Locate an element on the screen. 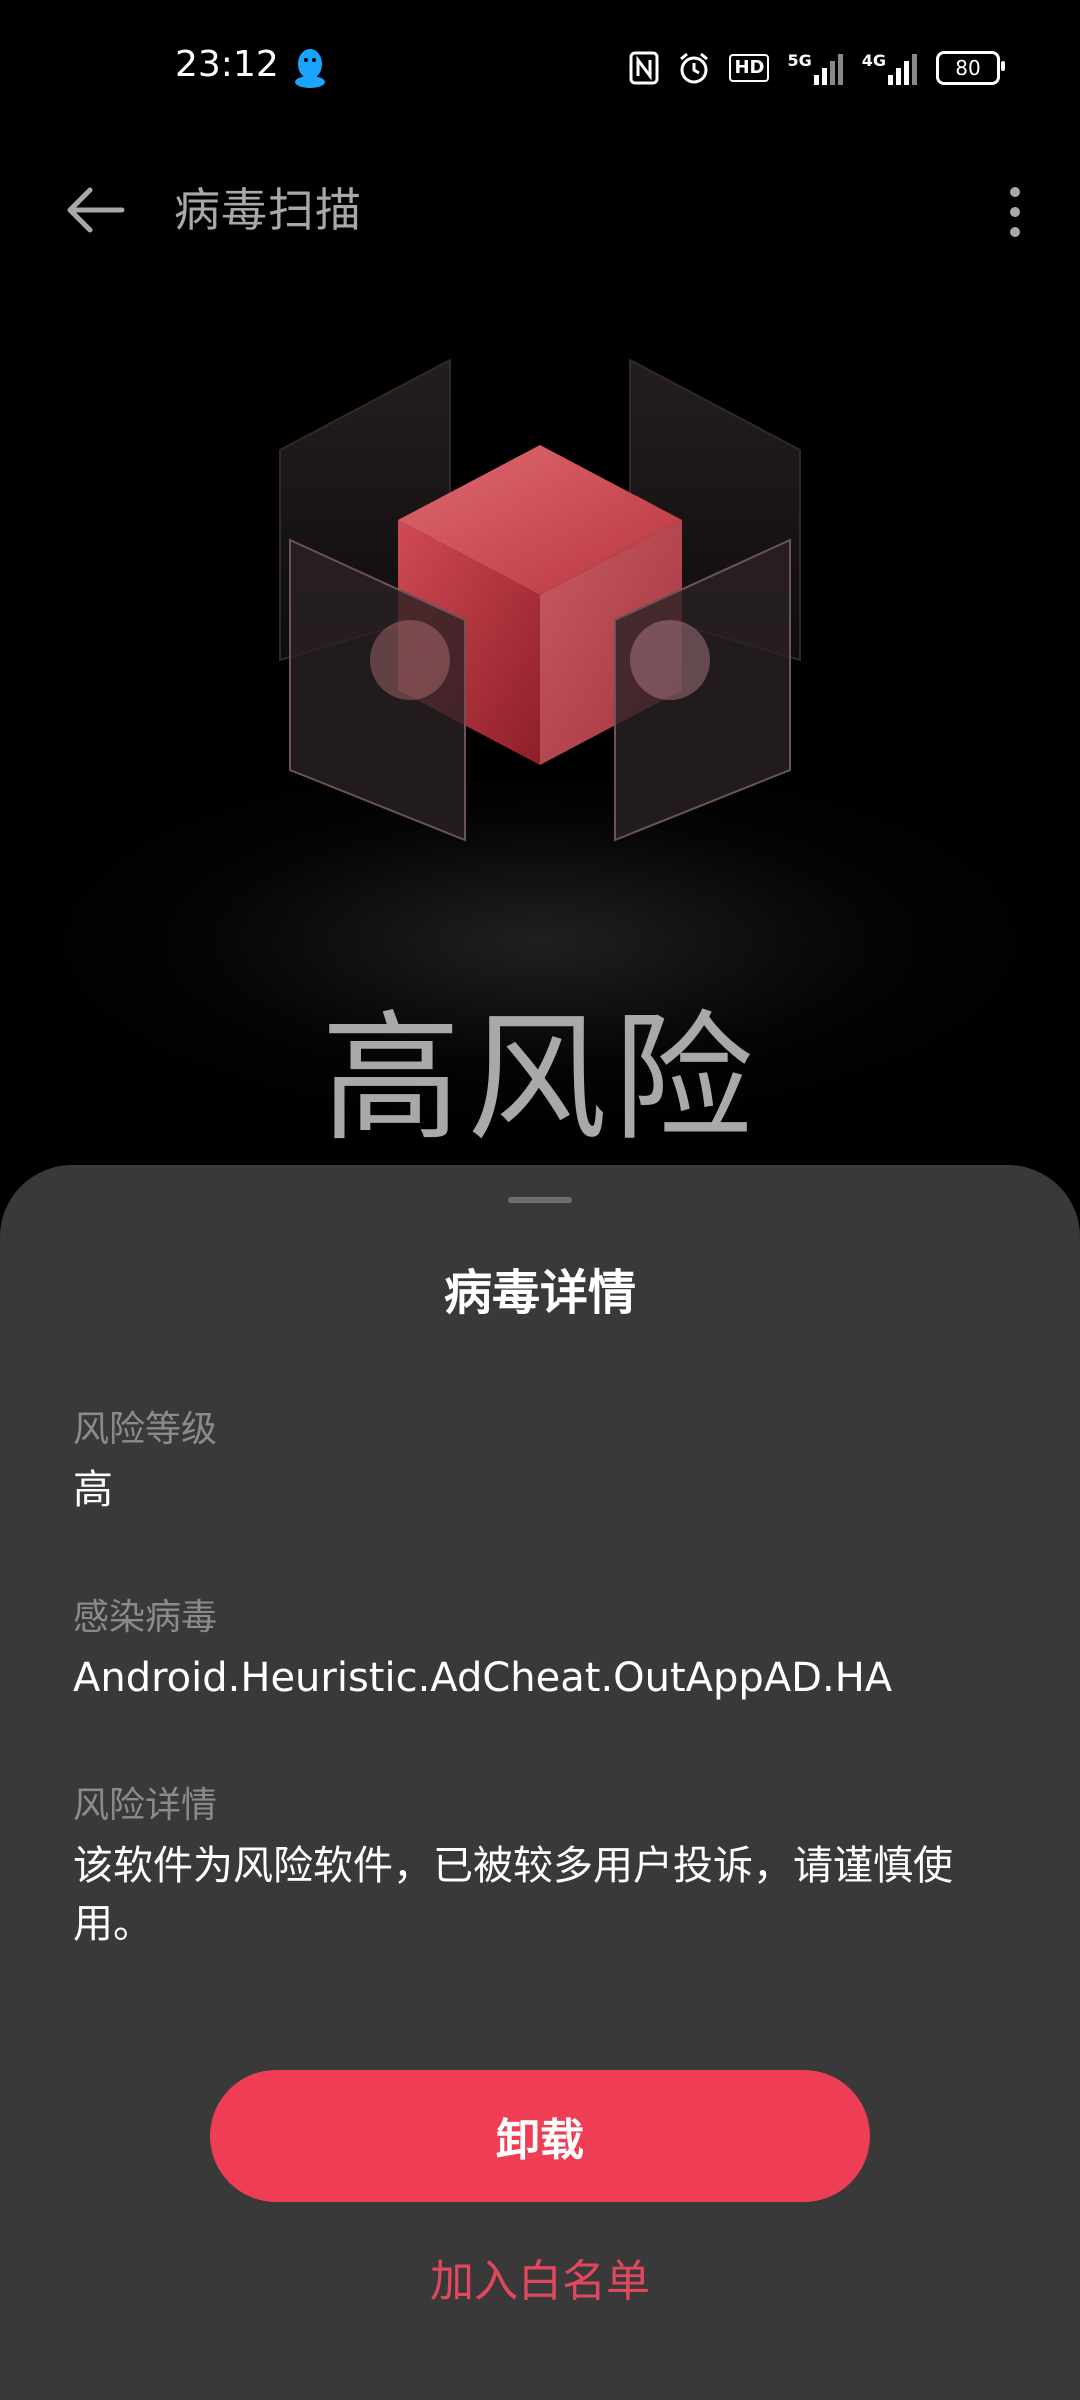 This screenshot has height=2400, width=1080. risk-detail-field: 风险详情 该软件为风险软件，已被较多用户投诉，请谨慎使用。 is located at coordinates (543, 1867).